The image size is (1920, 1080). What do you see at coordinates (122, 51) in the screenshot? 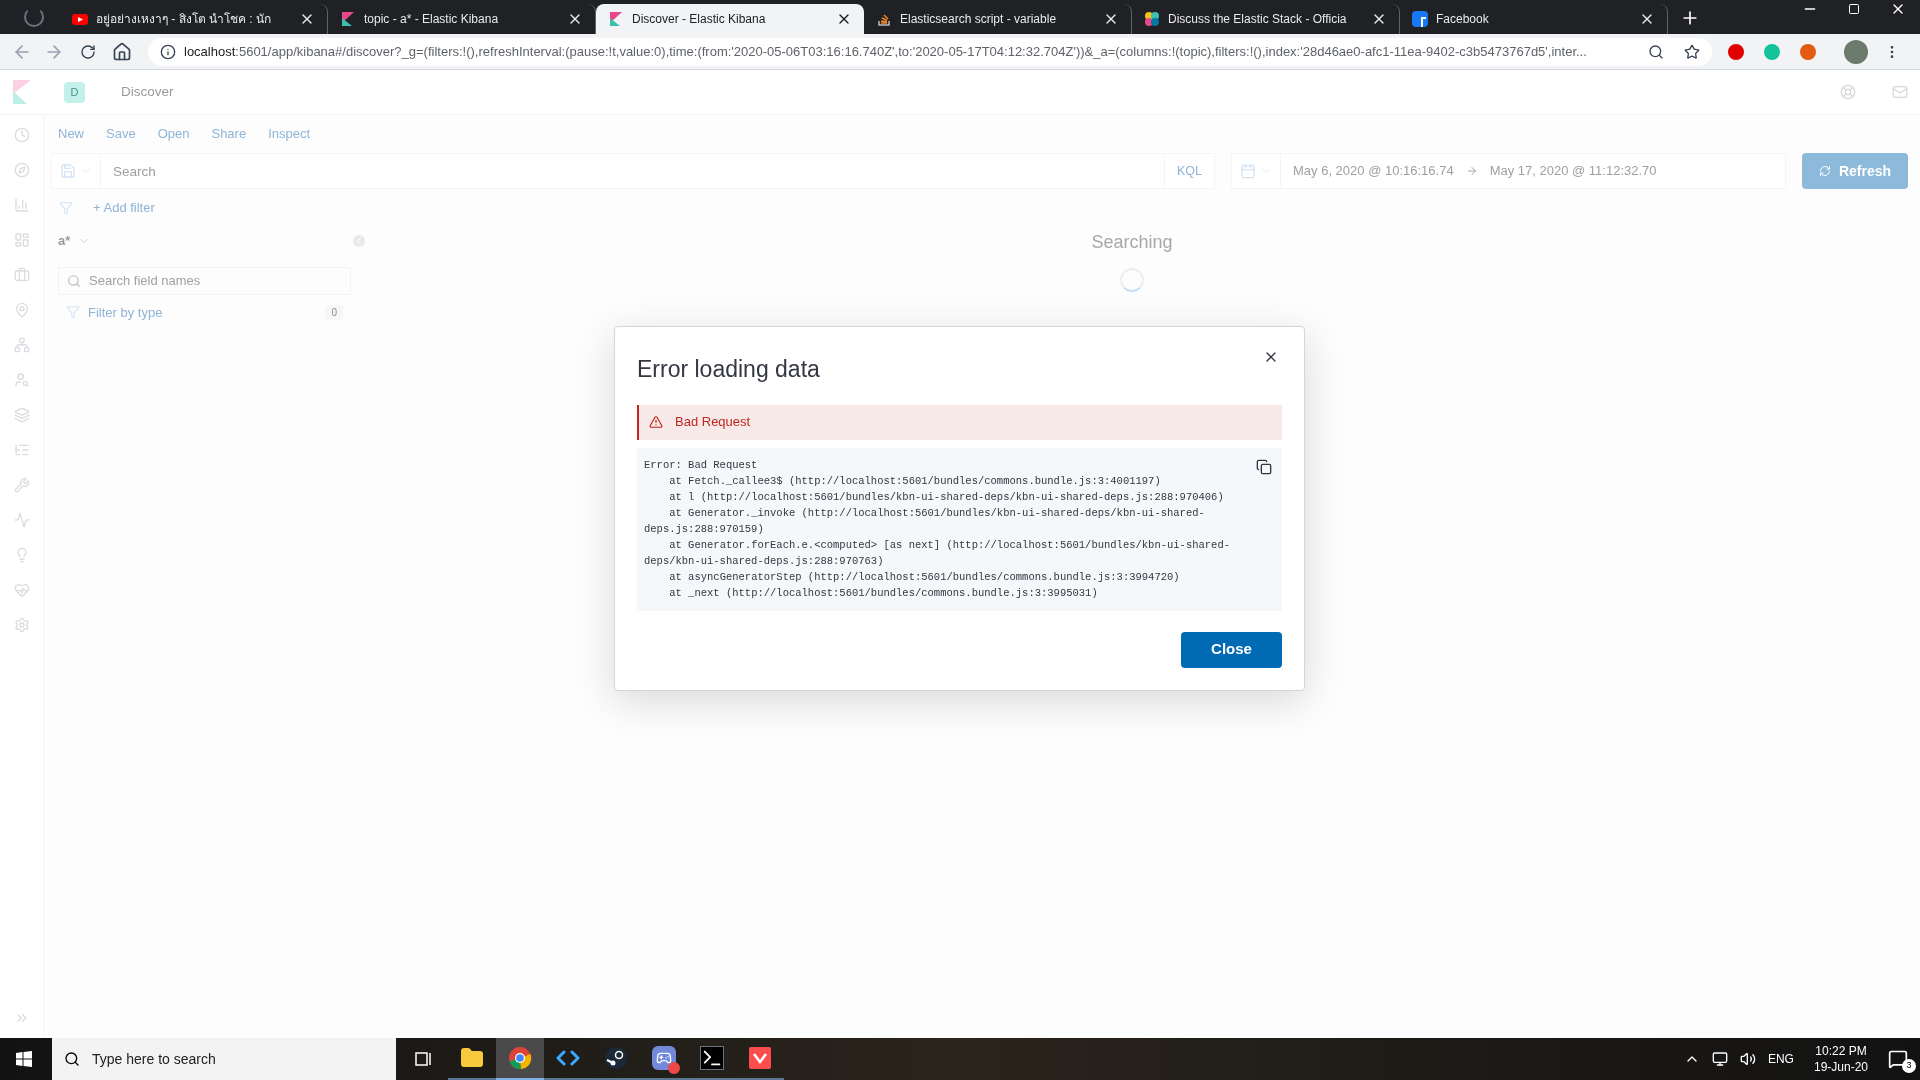
I see `home-icon` at bounding box center [122, 51].